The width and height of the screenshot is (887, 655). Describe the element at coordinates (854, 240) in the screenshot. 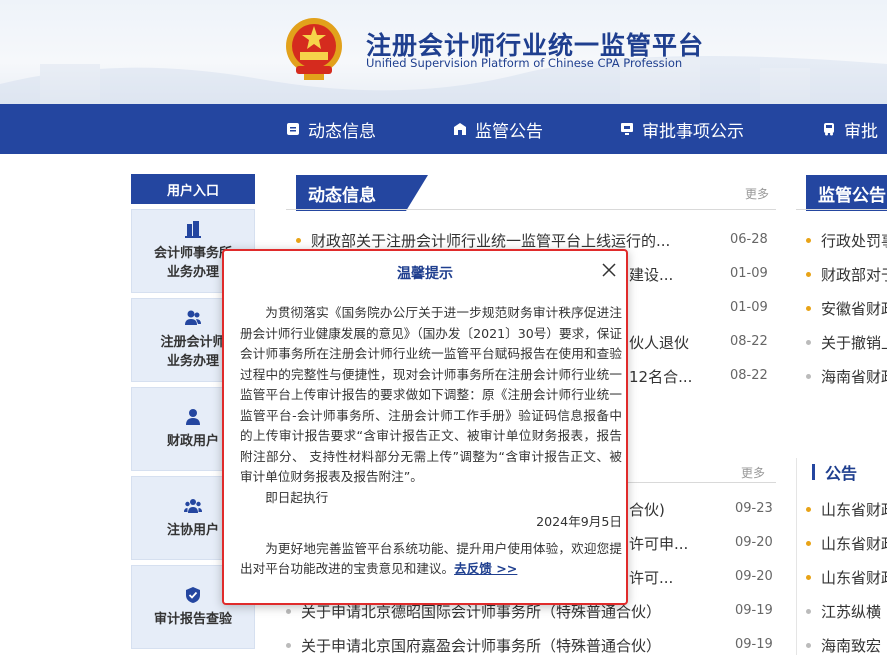

I see `supervision-item-text: 行政处罚事` at that location.